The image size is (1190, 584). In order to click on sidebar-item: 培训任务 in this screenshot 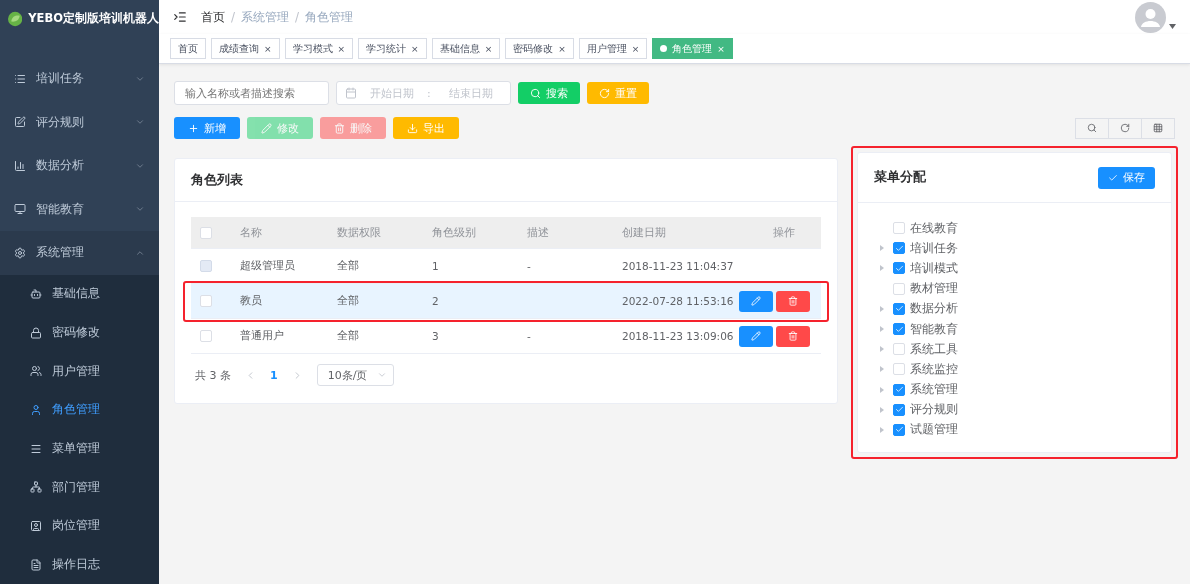, I will do `click(79, 79)`.